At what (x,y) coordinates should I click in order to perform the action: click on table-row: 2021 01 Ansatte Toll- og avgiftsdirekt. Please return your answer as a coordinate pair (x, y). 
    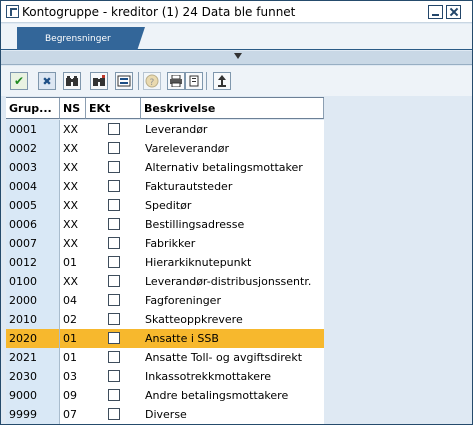
    Looking at the image, I should click on (165, 357).